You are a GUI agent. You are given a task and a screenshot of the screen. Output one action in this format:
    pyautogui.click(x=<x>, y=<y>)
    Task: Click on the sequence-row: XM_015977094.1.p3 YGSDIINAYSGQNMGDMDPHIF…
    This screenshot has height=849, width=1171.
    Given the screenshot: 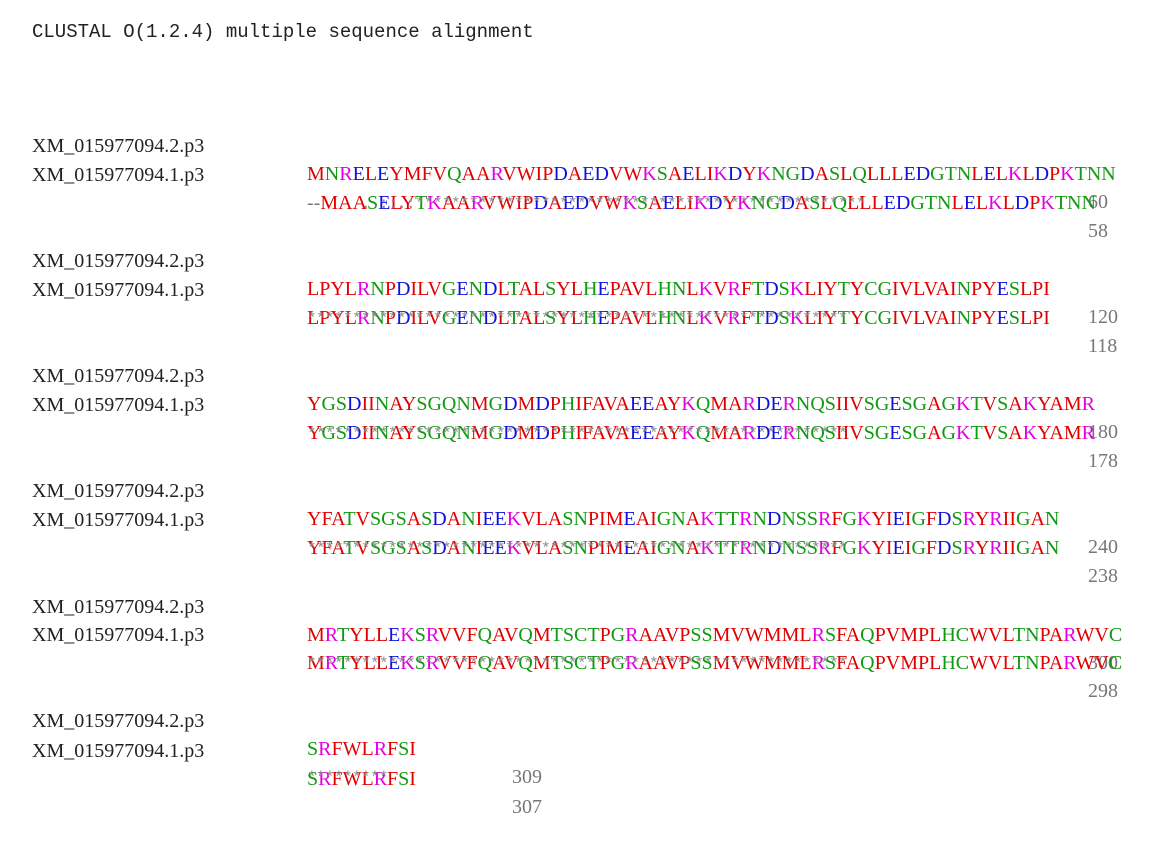 What is the action you would take?
    pyautogui.click(x=559, y=417)
    